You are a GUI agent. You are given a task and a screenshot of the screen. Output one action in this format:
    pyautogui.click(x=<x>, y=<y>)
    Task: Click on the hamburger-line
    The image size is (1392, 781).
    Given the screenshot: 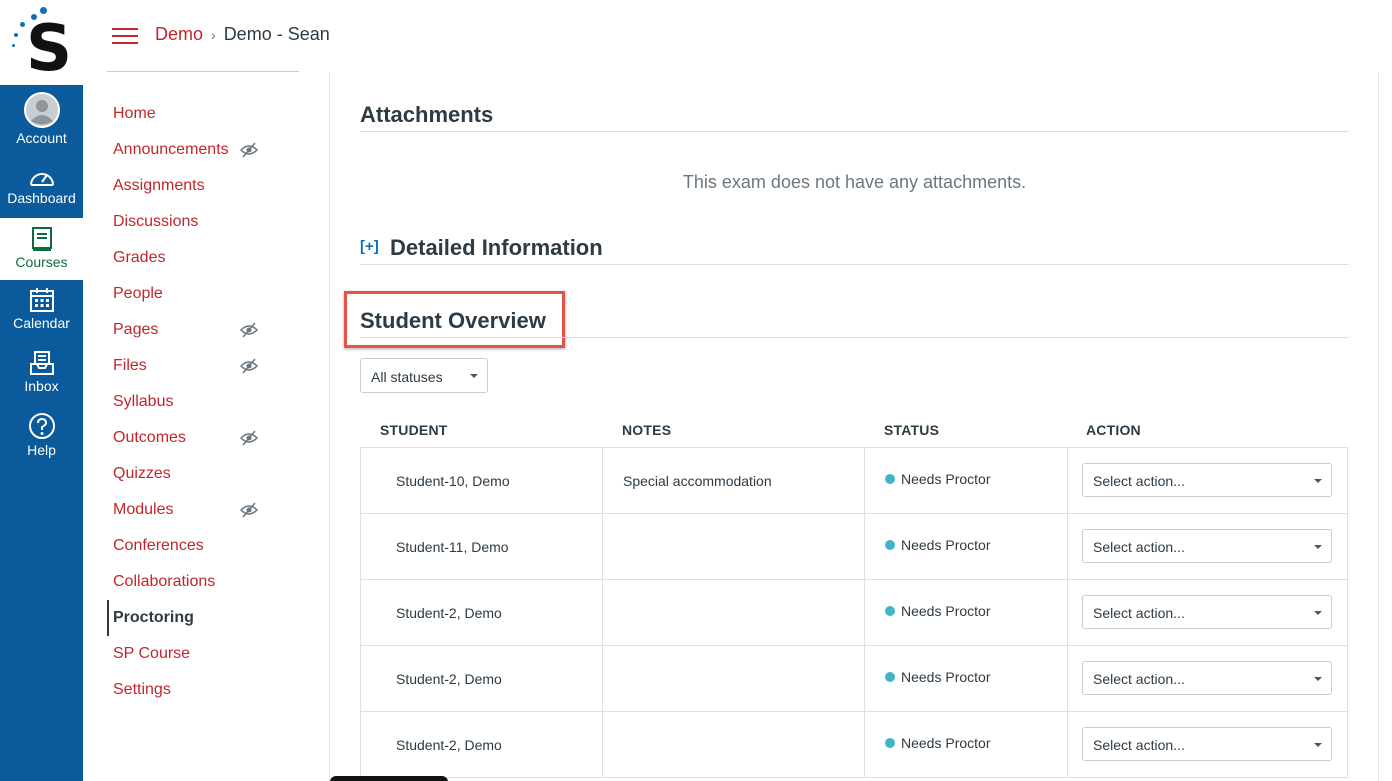 What is the action you would take?
    pyautogui.click(x=125, y=29)
    